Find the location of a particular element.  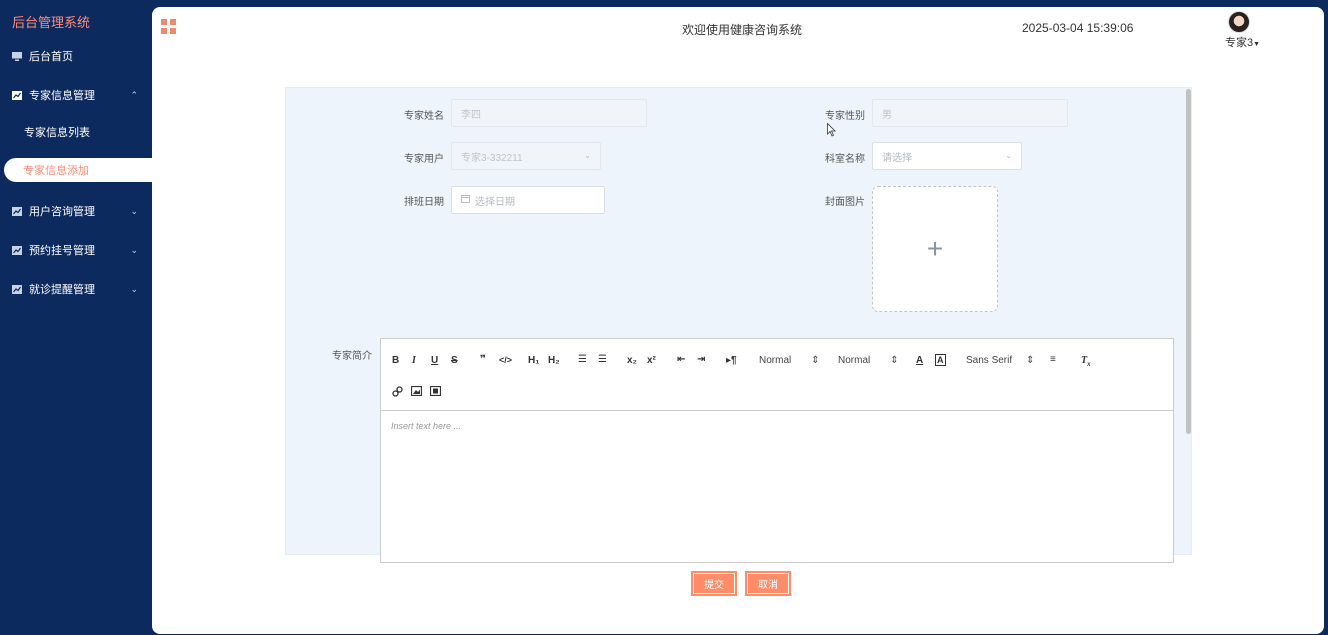

sidebar-item-label: 专家信息添加 is located at coordinates (56, 171).